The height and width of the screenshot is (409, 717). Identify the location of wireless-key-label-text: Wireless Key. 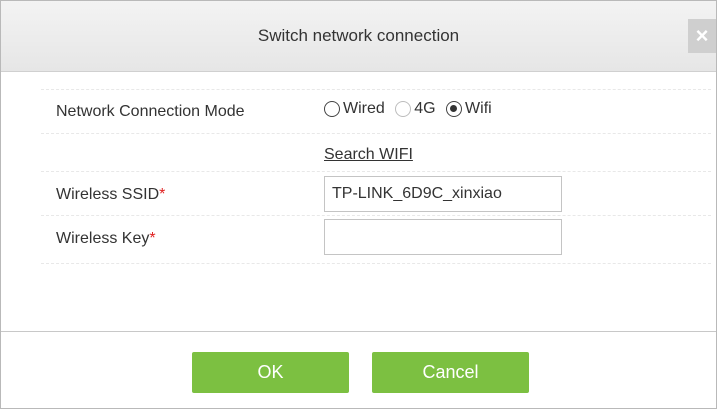
(103, 238).